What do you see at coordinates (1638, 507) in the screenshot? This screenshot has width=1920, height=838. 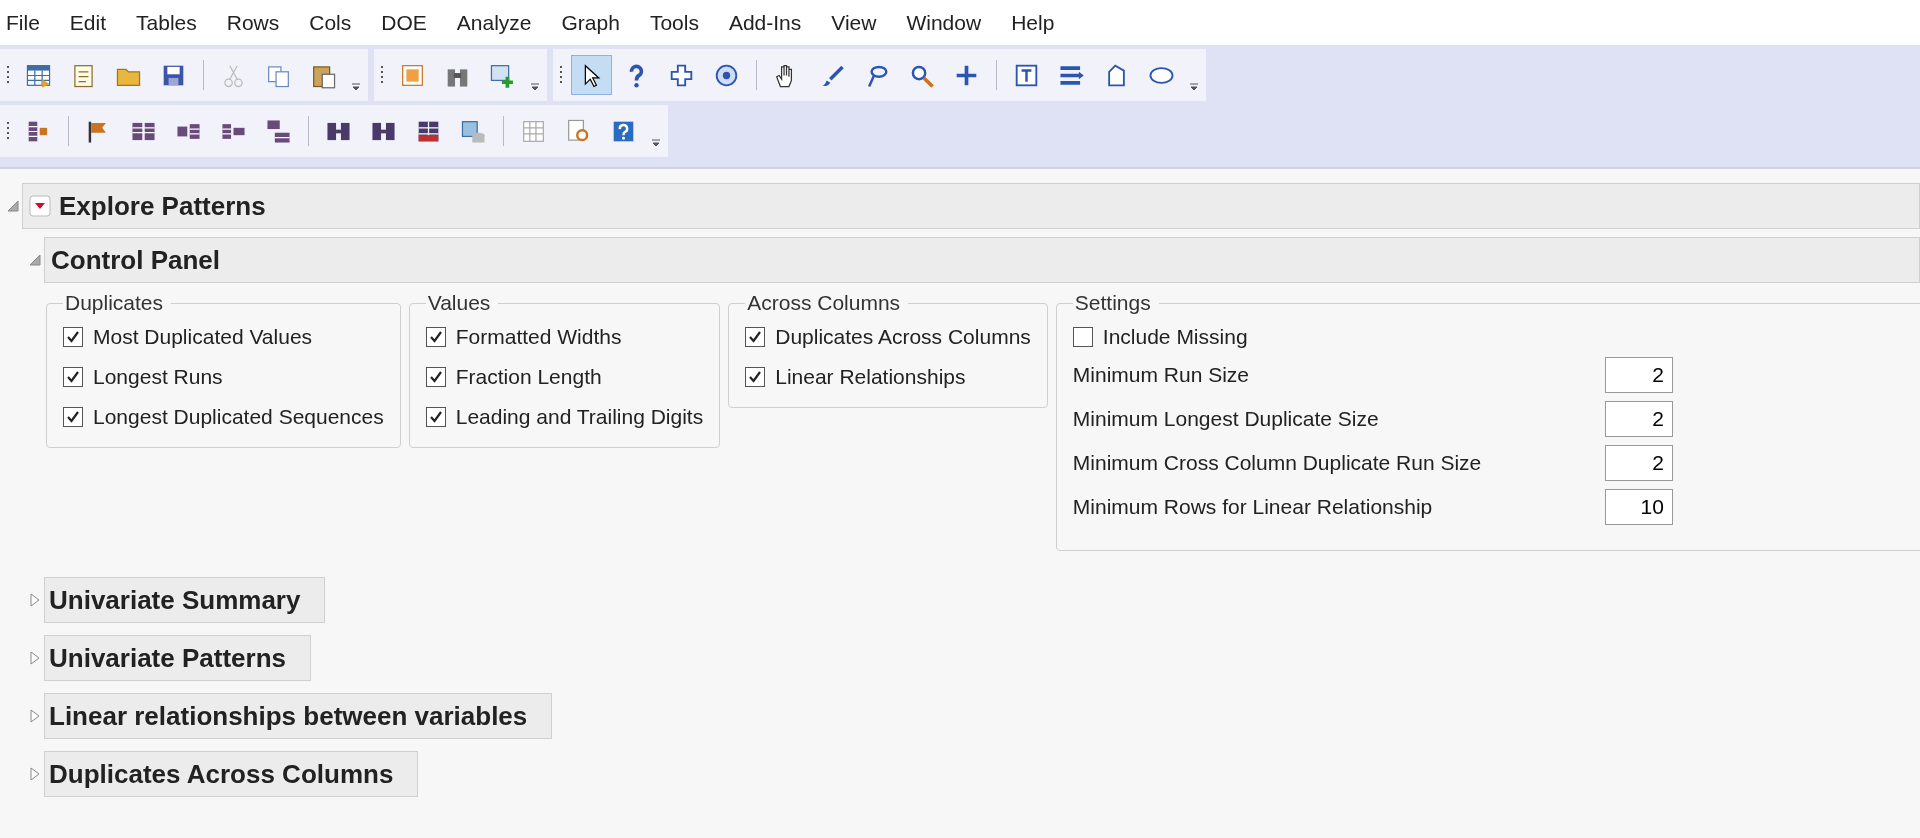 I see `number-field: 10` at bounding box center [1638, 507].